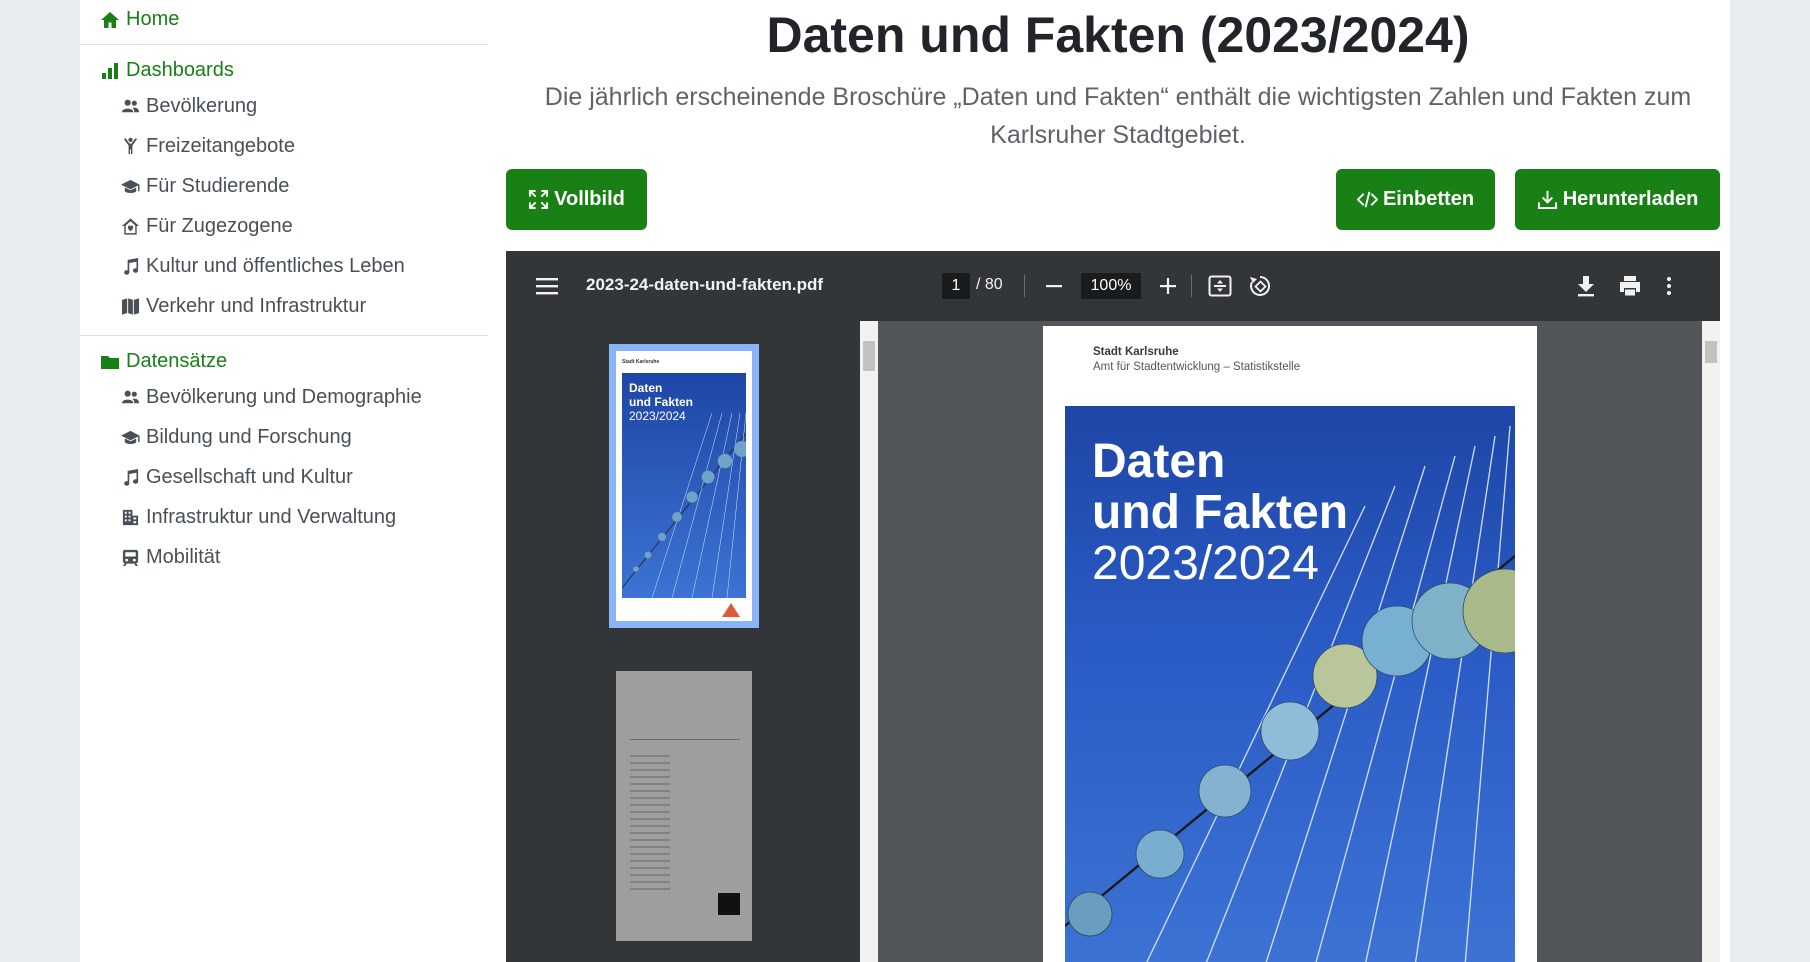  Describe the element at coordinates (275, 266) in the screenshot. I see `sidebar-item-label: Kultur und öffentliches Leben` at that location.